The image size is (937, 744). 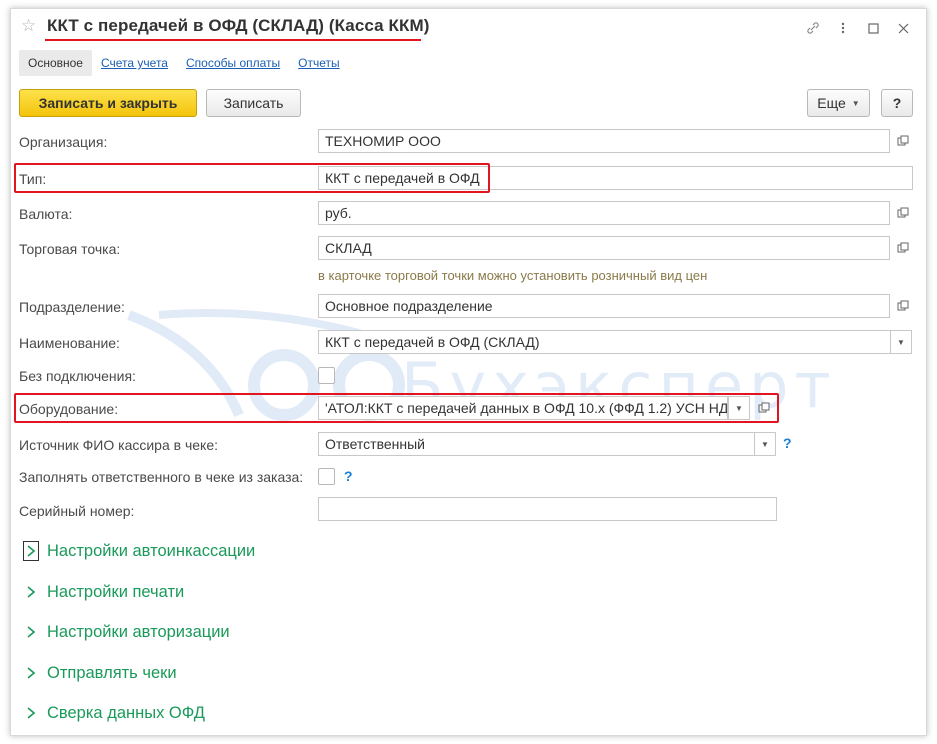 I want to click on close-icon, so click(x=903, y=28).